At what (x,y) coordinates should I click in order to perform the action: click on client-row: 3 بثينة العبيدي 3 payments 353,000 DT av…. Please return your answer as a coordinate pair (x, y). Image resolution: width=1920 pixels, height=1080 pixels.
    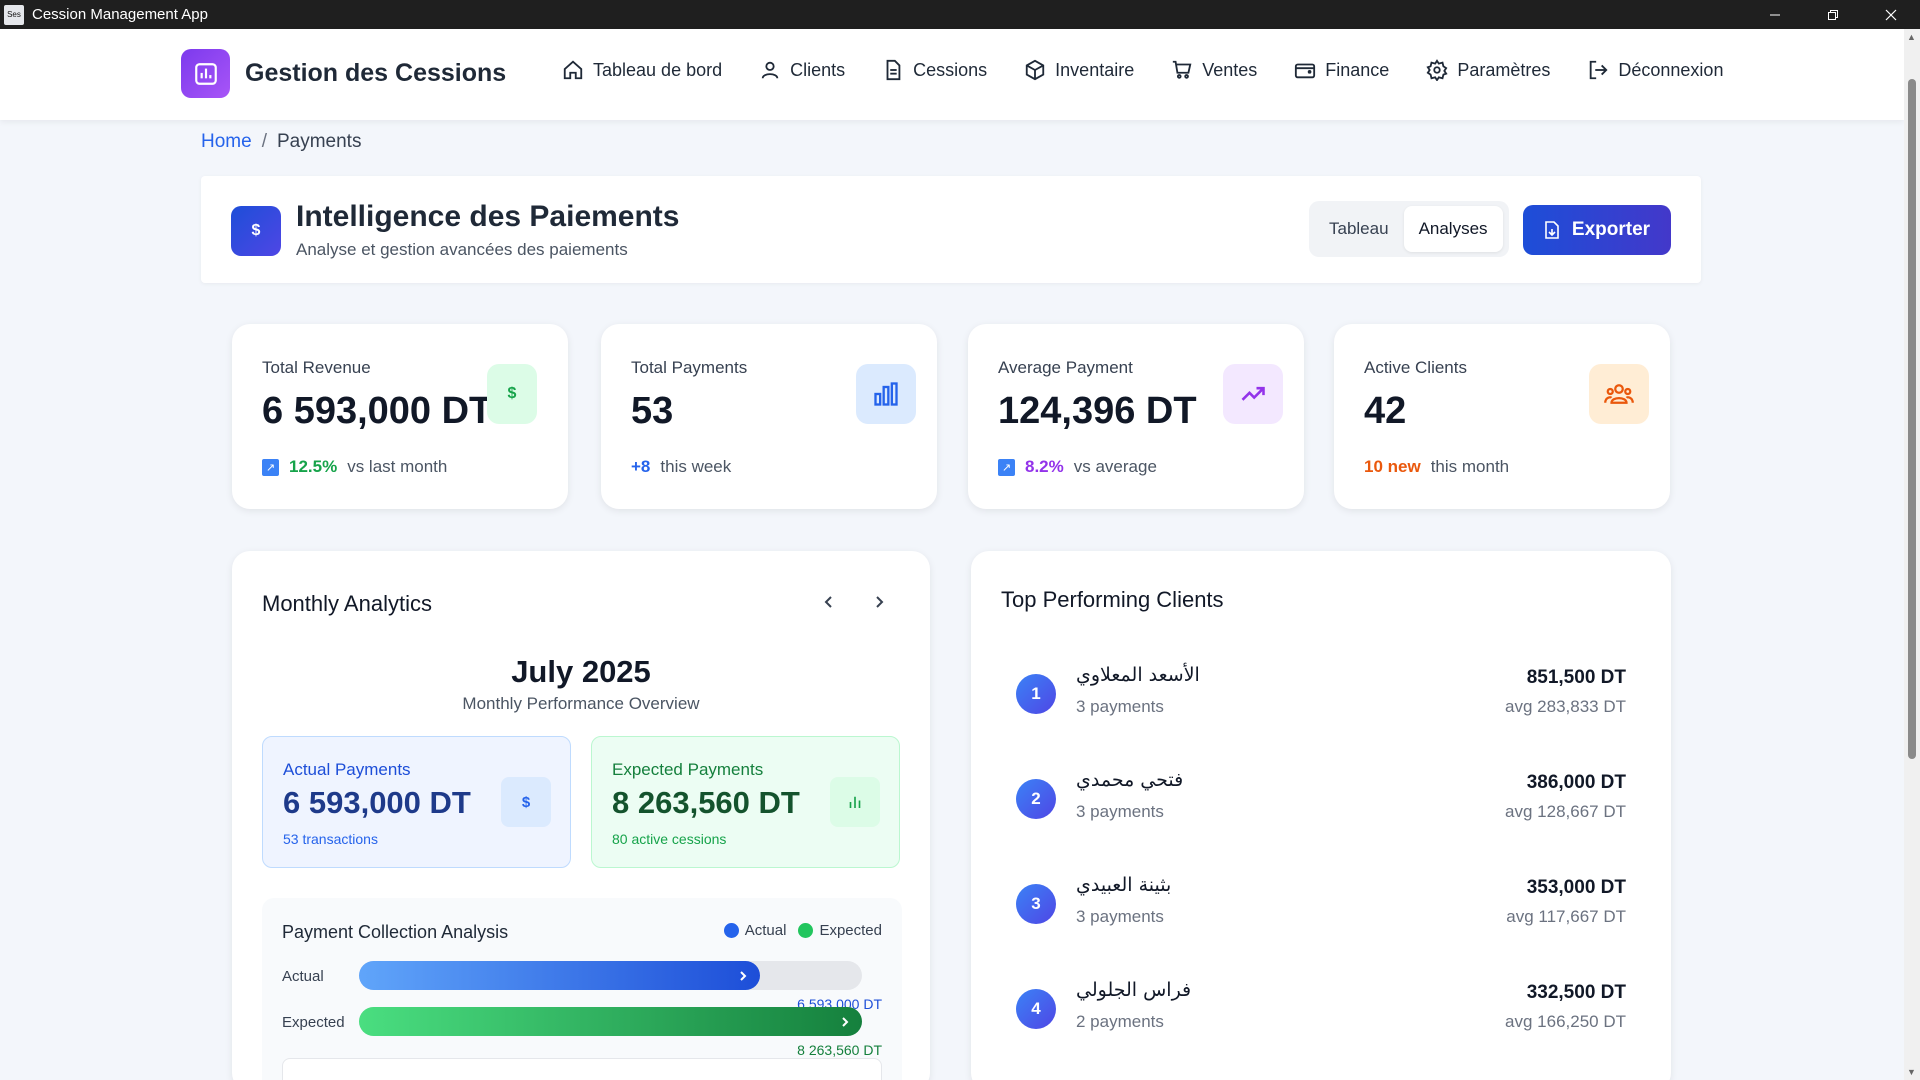
    Looking at the image, I should click on (1321, 904).